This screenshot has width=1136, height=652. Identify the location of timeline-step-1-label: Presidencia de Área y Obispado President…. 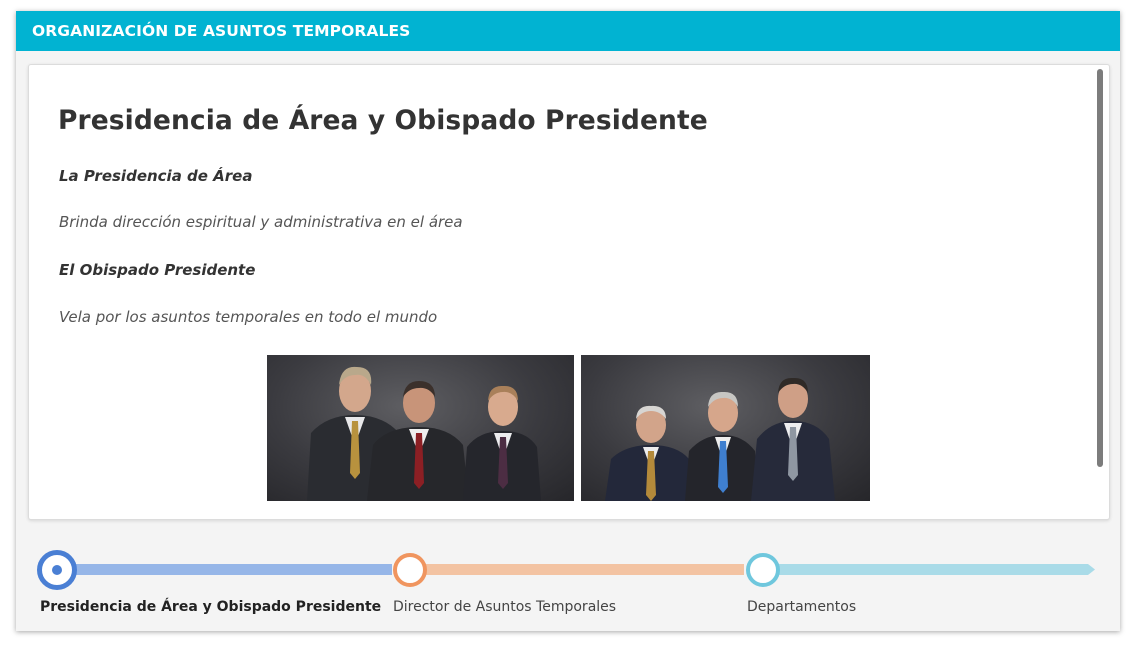
(210, 607).